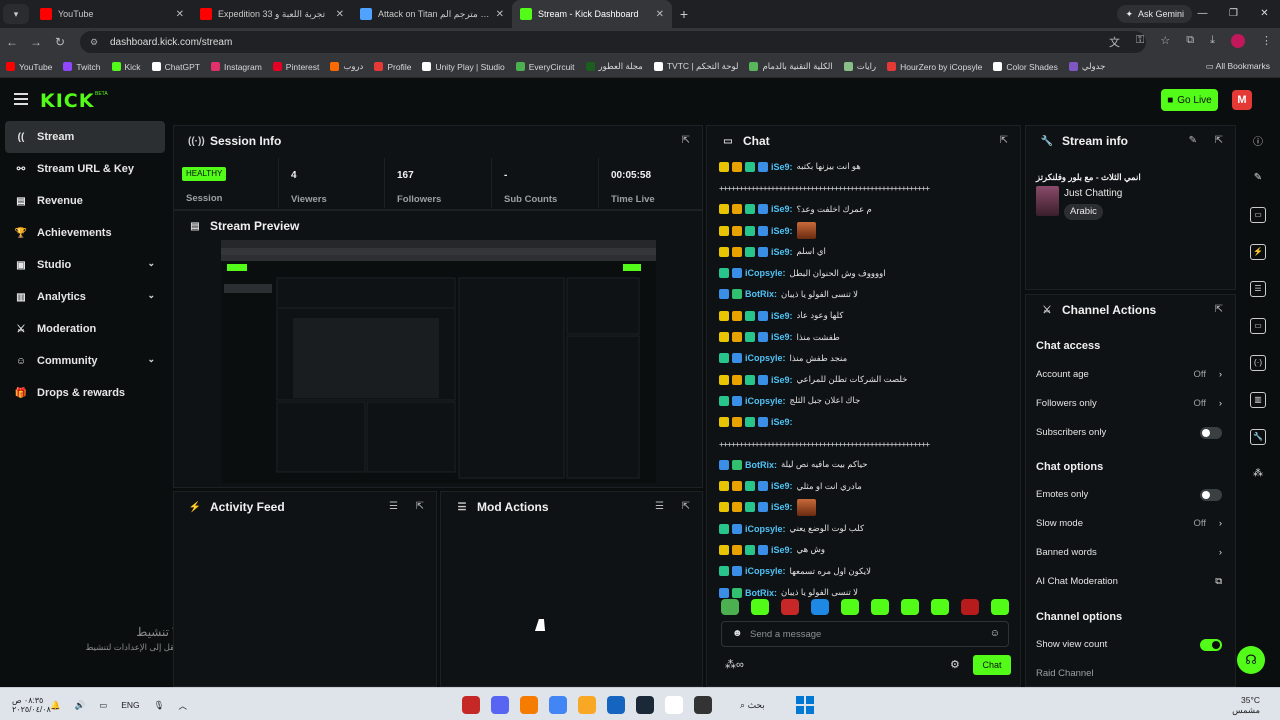  I want to click on bookmark-item: TVTC | لوحة التحكم, so click(695, 66).